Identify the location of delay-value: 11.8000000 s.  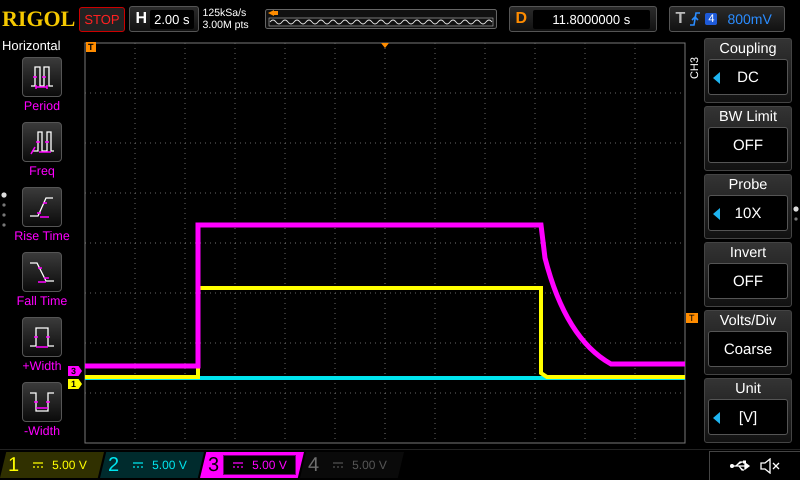
(591, 19).